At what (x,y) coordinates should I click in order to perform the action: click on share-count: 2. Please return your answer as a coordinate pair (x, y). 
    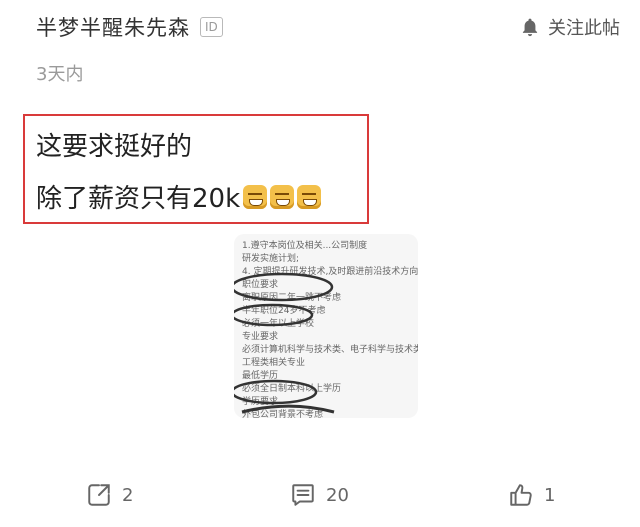
    Looking at the image, I should click on (128, 495).